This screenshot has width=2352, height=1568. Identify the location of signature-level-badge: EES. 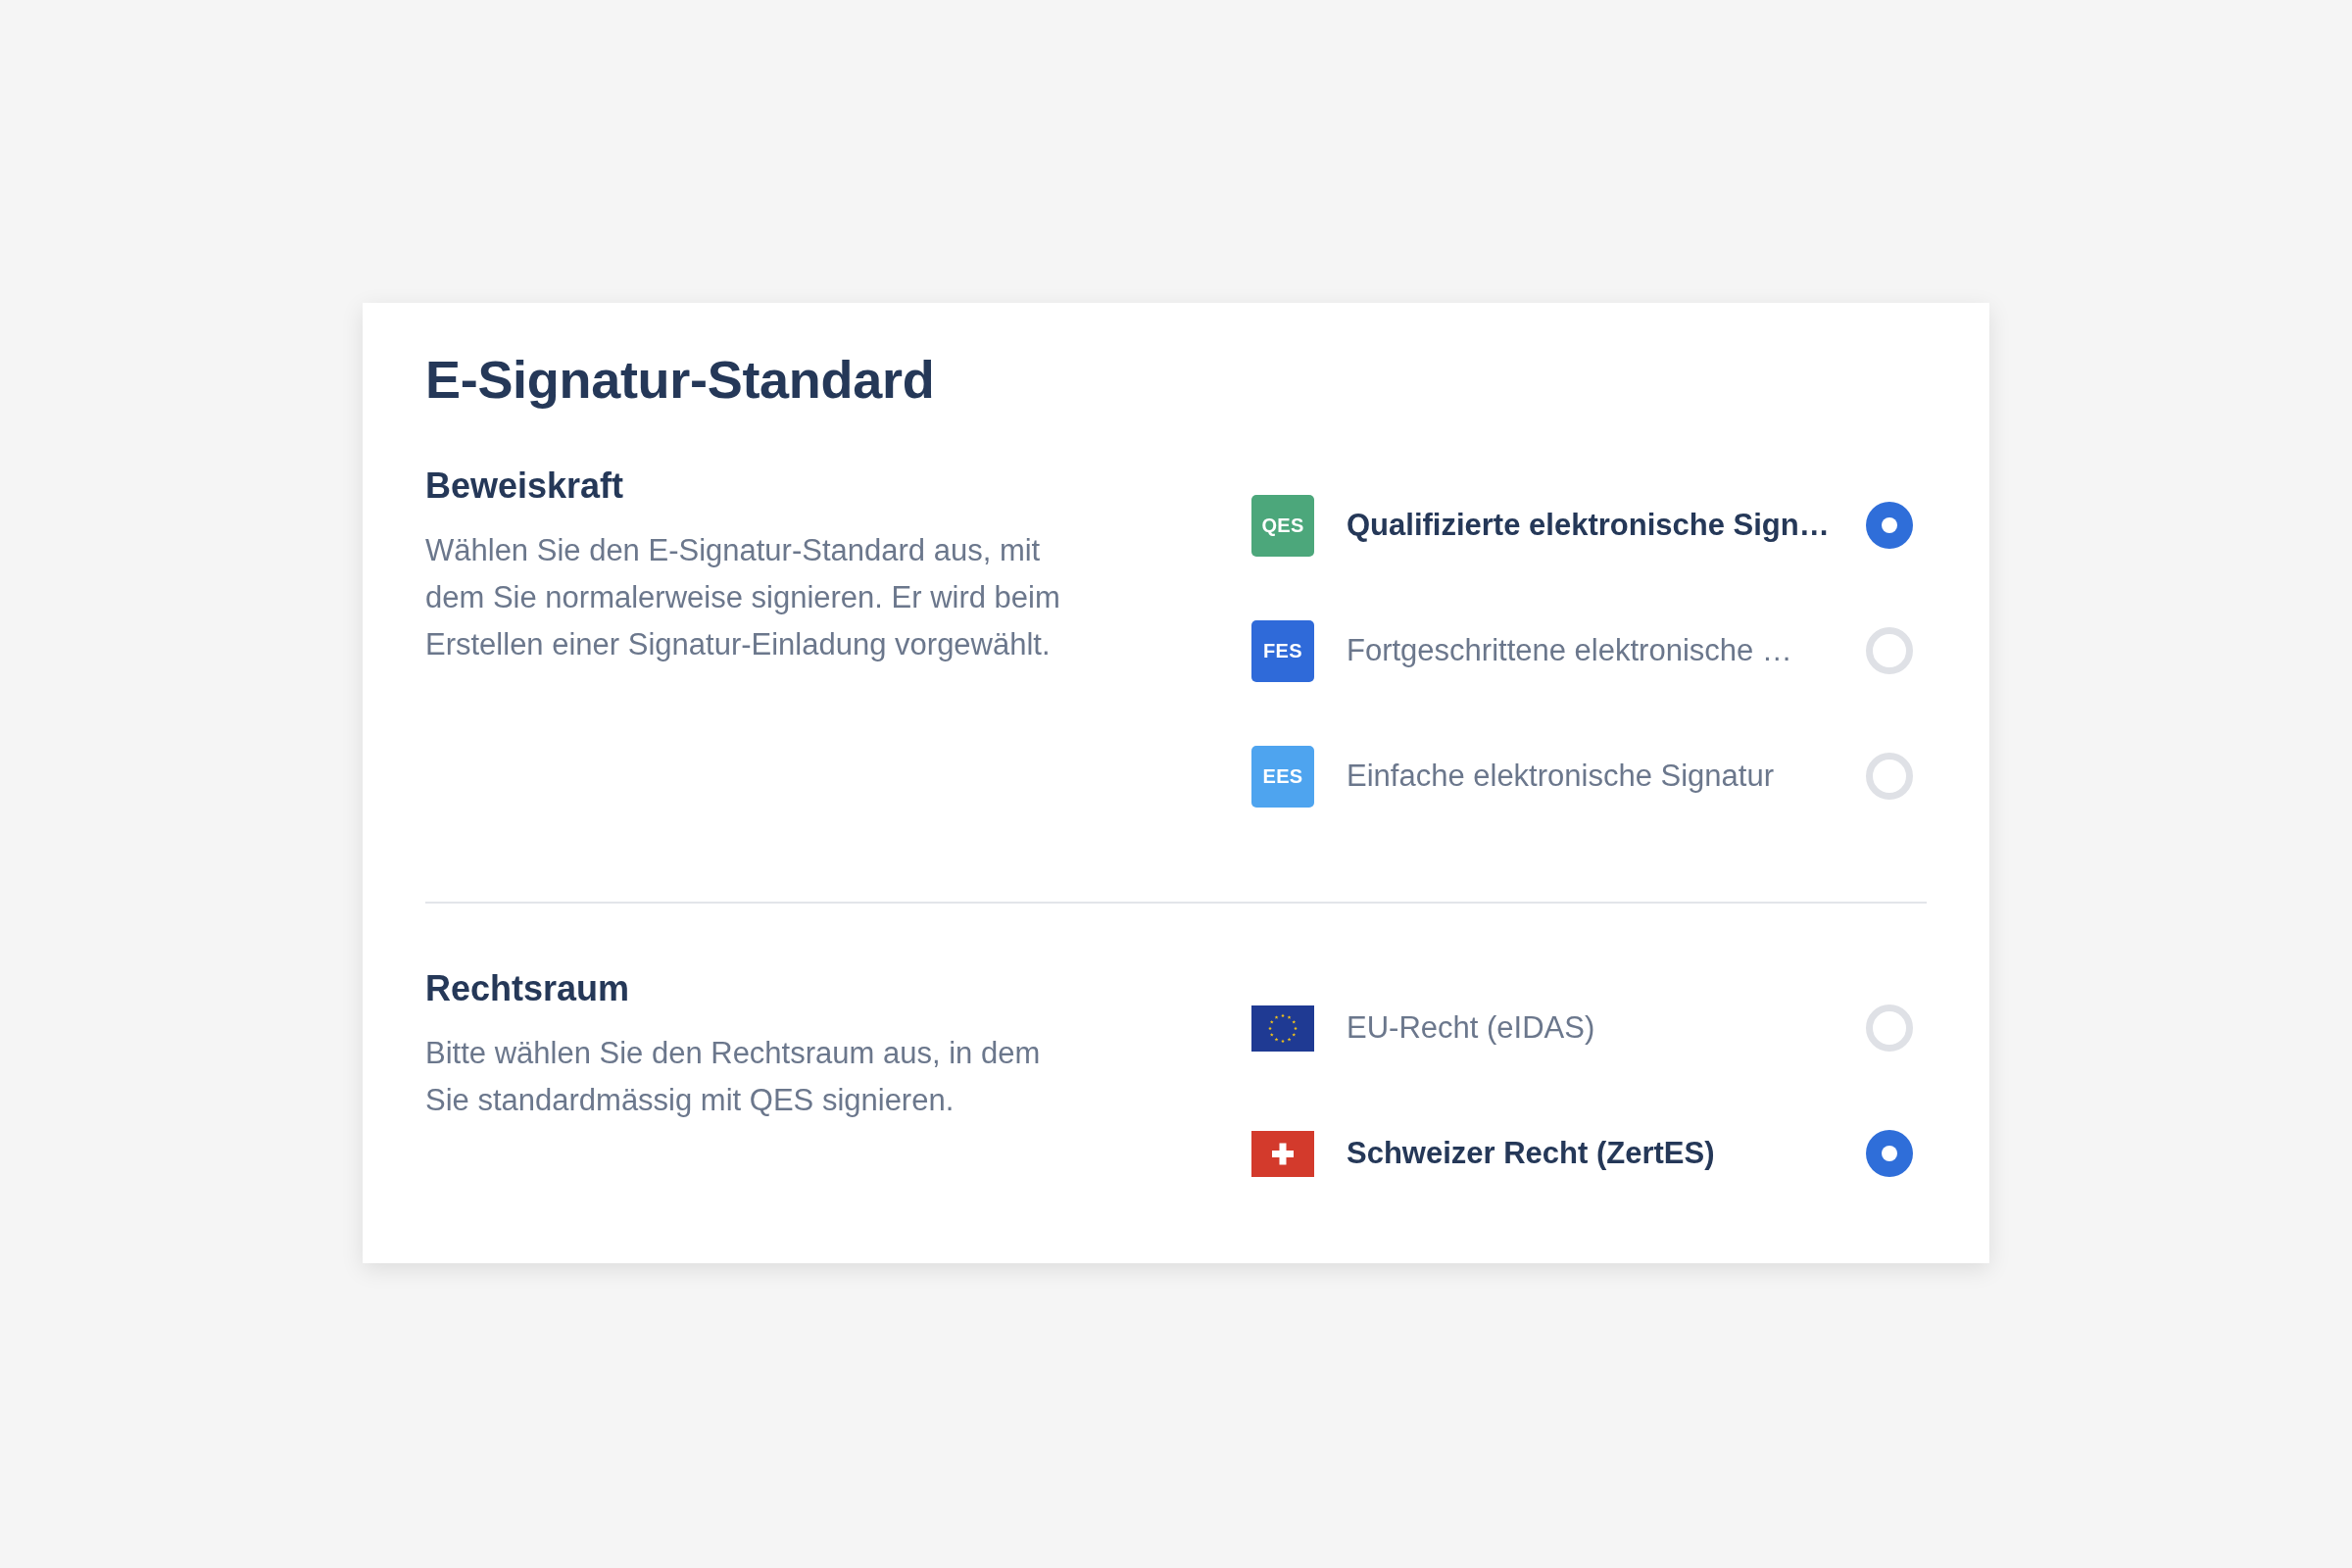
(1282, 776).